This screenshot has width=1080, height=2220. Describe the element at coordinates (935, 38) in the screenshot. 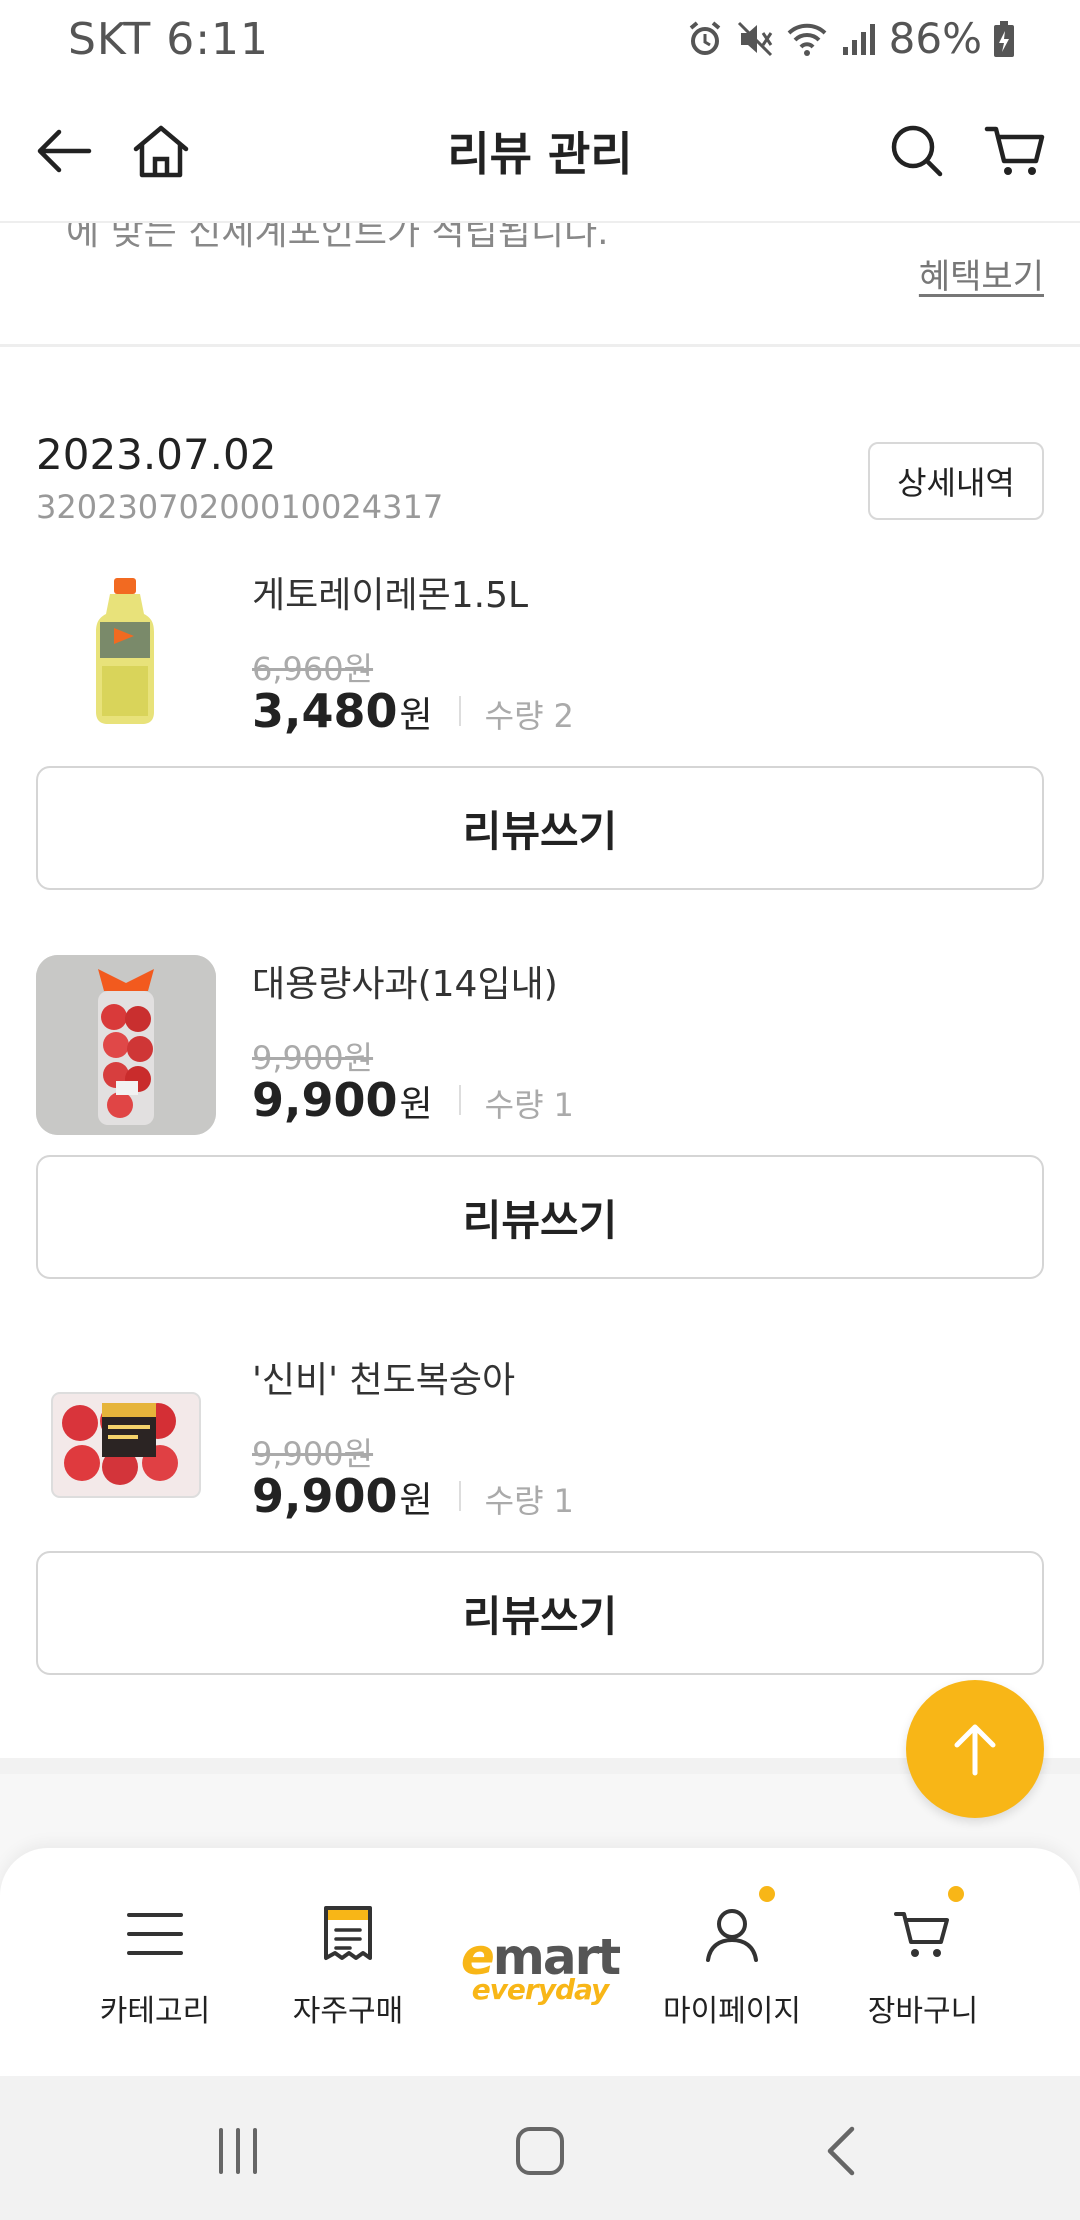

I see `battery-percent: 86%` at that location.